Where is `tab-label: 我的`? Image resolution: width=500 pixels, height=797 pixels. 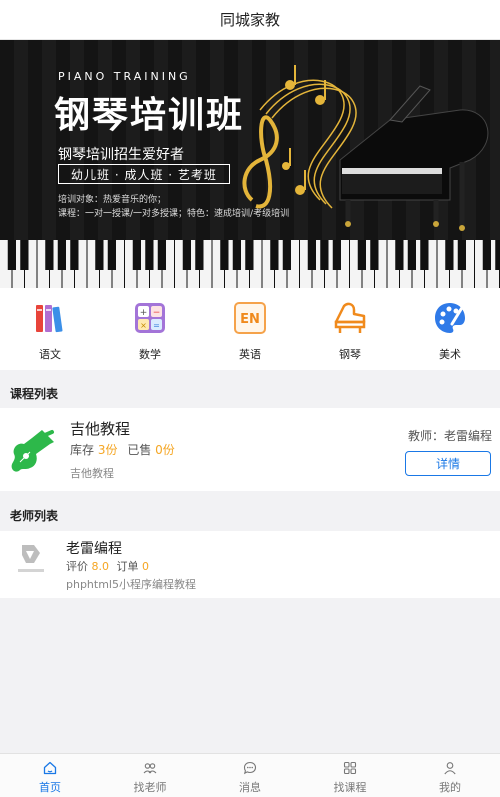
tab-label: 我的 is located at coordinates (450, 787).